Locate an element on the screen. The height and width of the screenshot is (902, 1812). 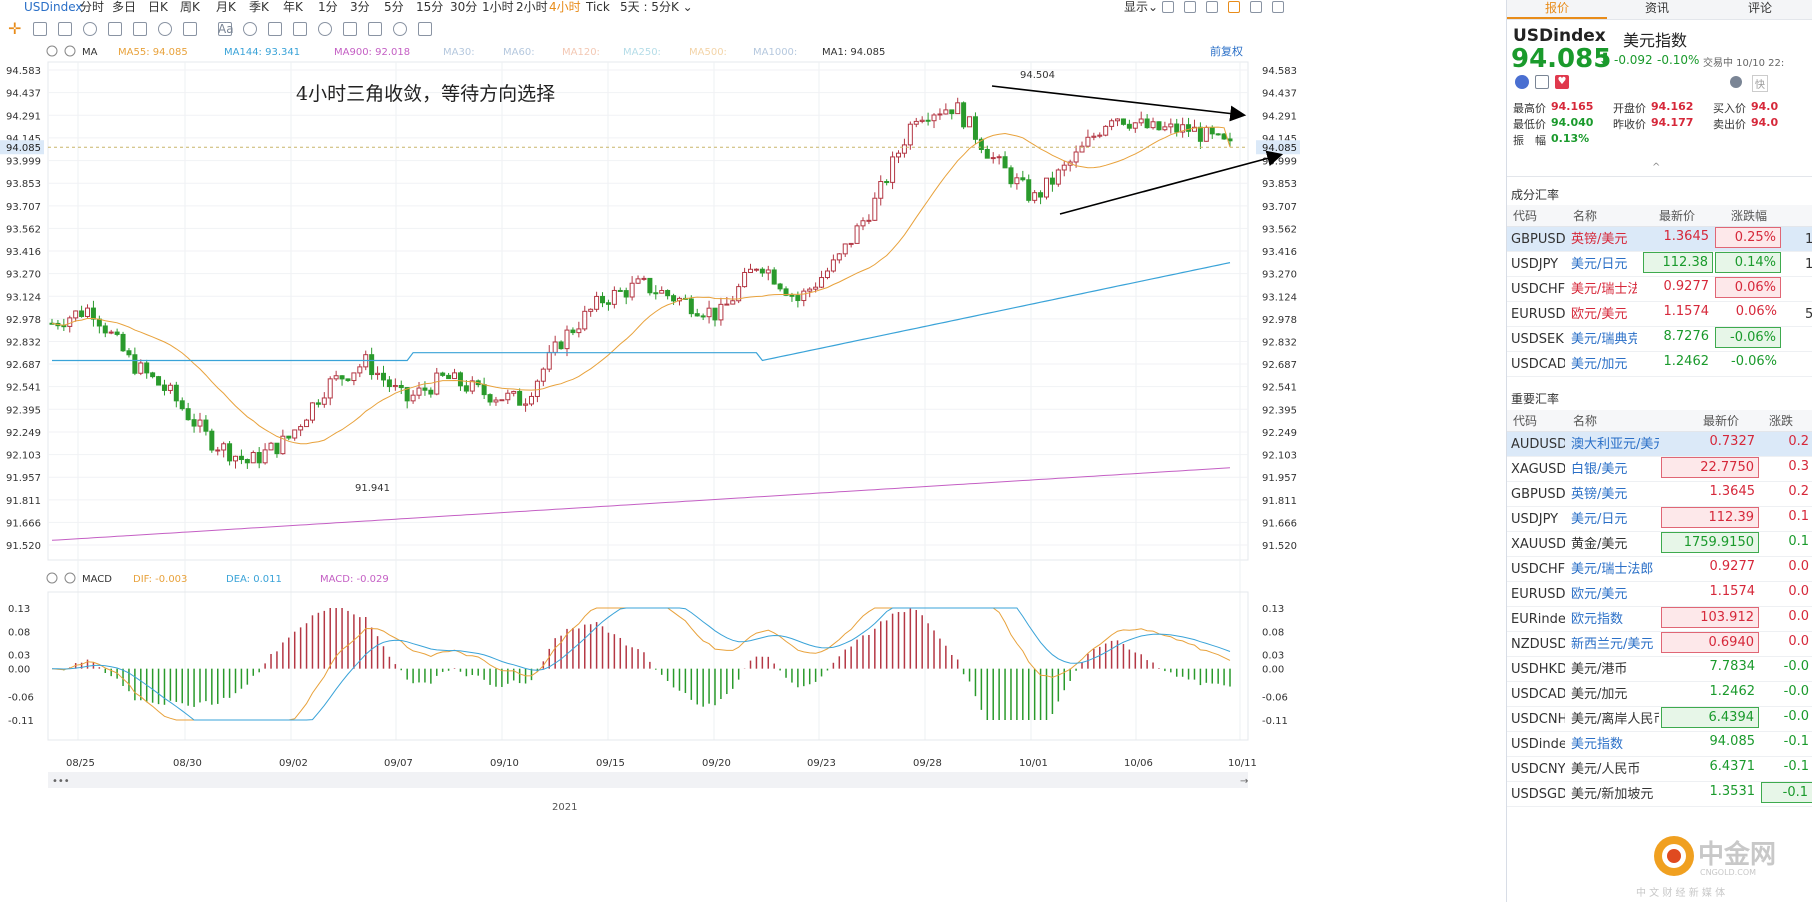
table-row: XAGUSD 白银/美元 22.7750 0.3 is located at coordinates (1659, 469).